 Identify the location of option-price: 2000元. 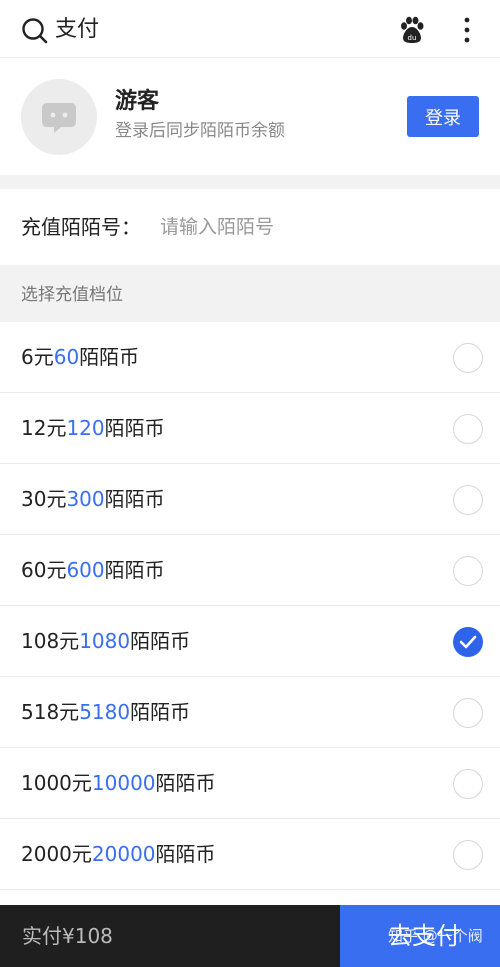
(56, 854).